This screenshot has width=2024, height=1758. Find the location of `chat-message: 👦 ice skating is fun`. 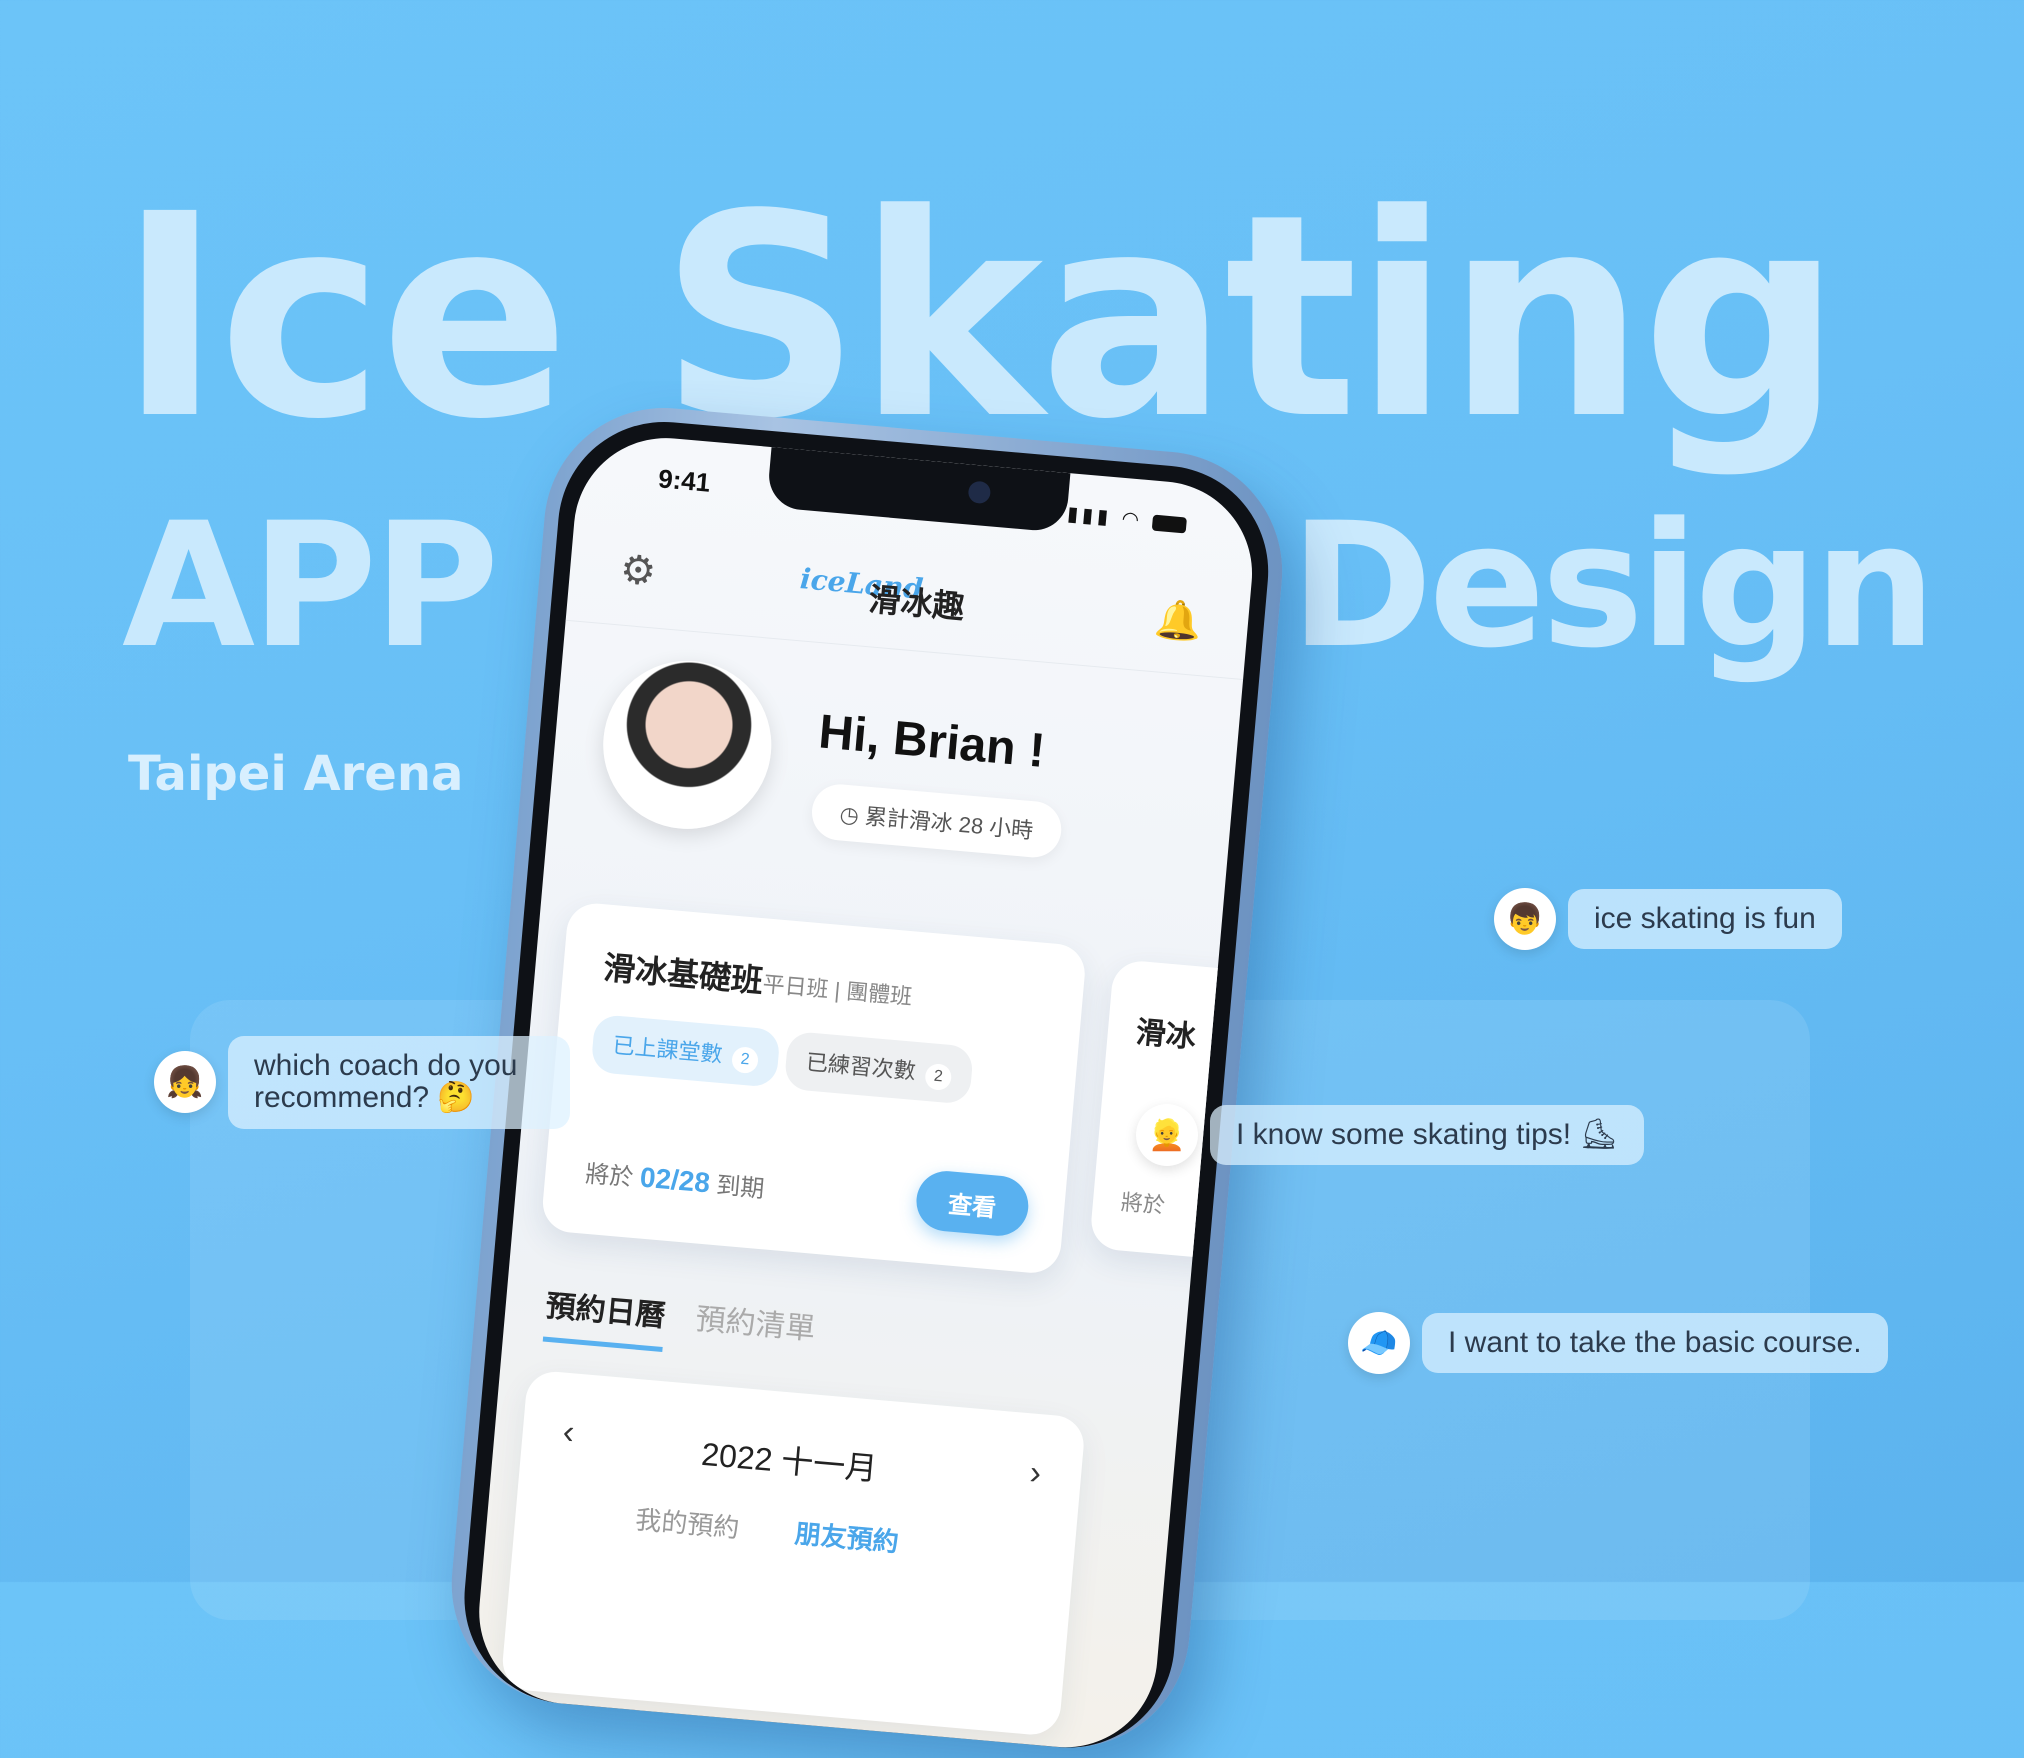

chat-message: 👦 ice skating is fun is located at coordinates (1668, 919).